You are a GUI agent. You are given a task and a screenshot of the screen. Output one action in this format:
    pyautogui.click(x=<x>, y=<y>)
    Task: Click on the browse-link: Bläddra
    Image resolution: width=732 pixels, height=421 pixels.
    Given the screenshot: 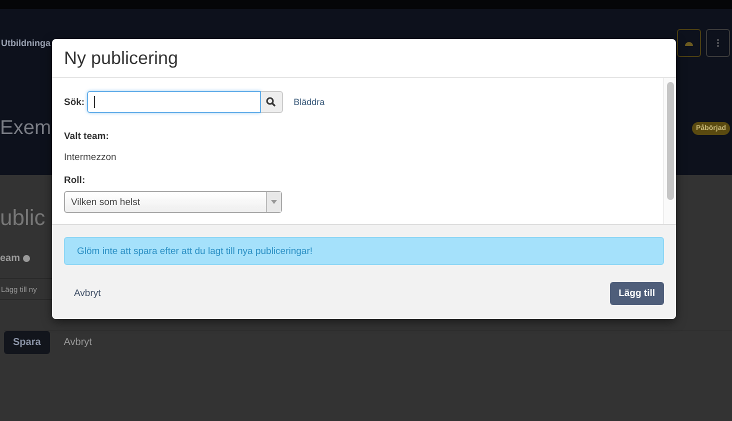 What is the action you would take?
    pyautogui.click(x=309, y=102)
    